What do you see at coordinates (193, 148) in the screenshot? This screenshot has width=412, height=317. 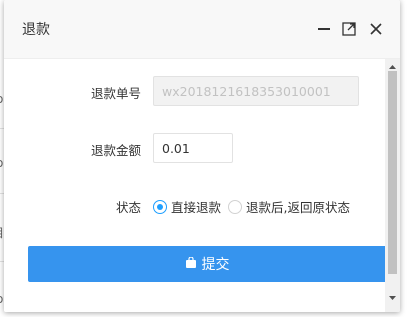 I see `refund-amount-field` at bounding box center [193, 148].